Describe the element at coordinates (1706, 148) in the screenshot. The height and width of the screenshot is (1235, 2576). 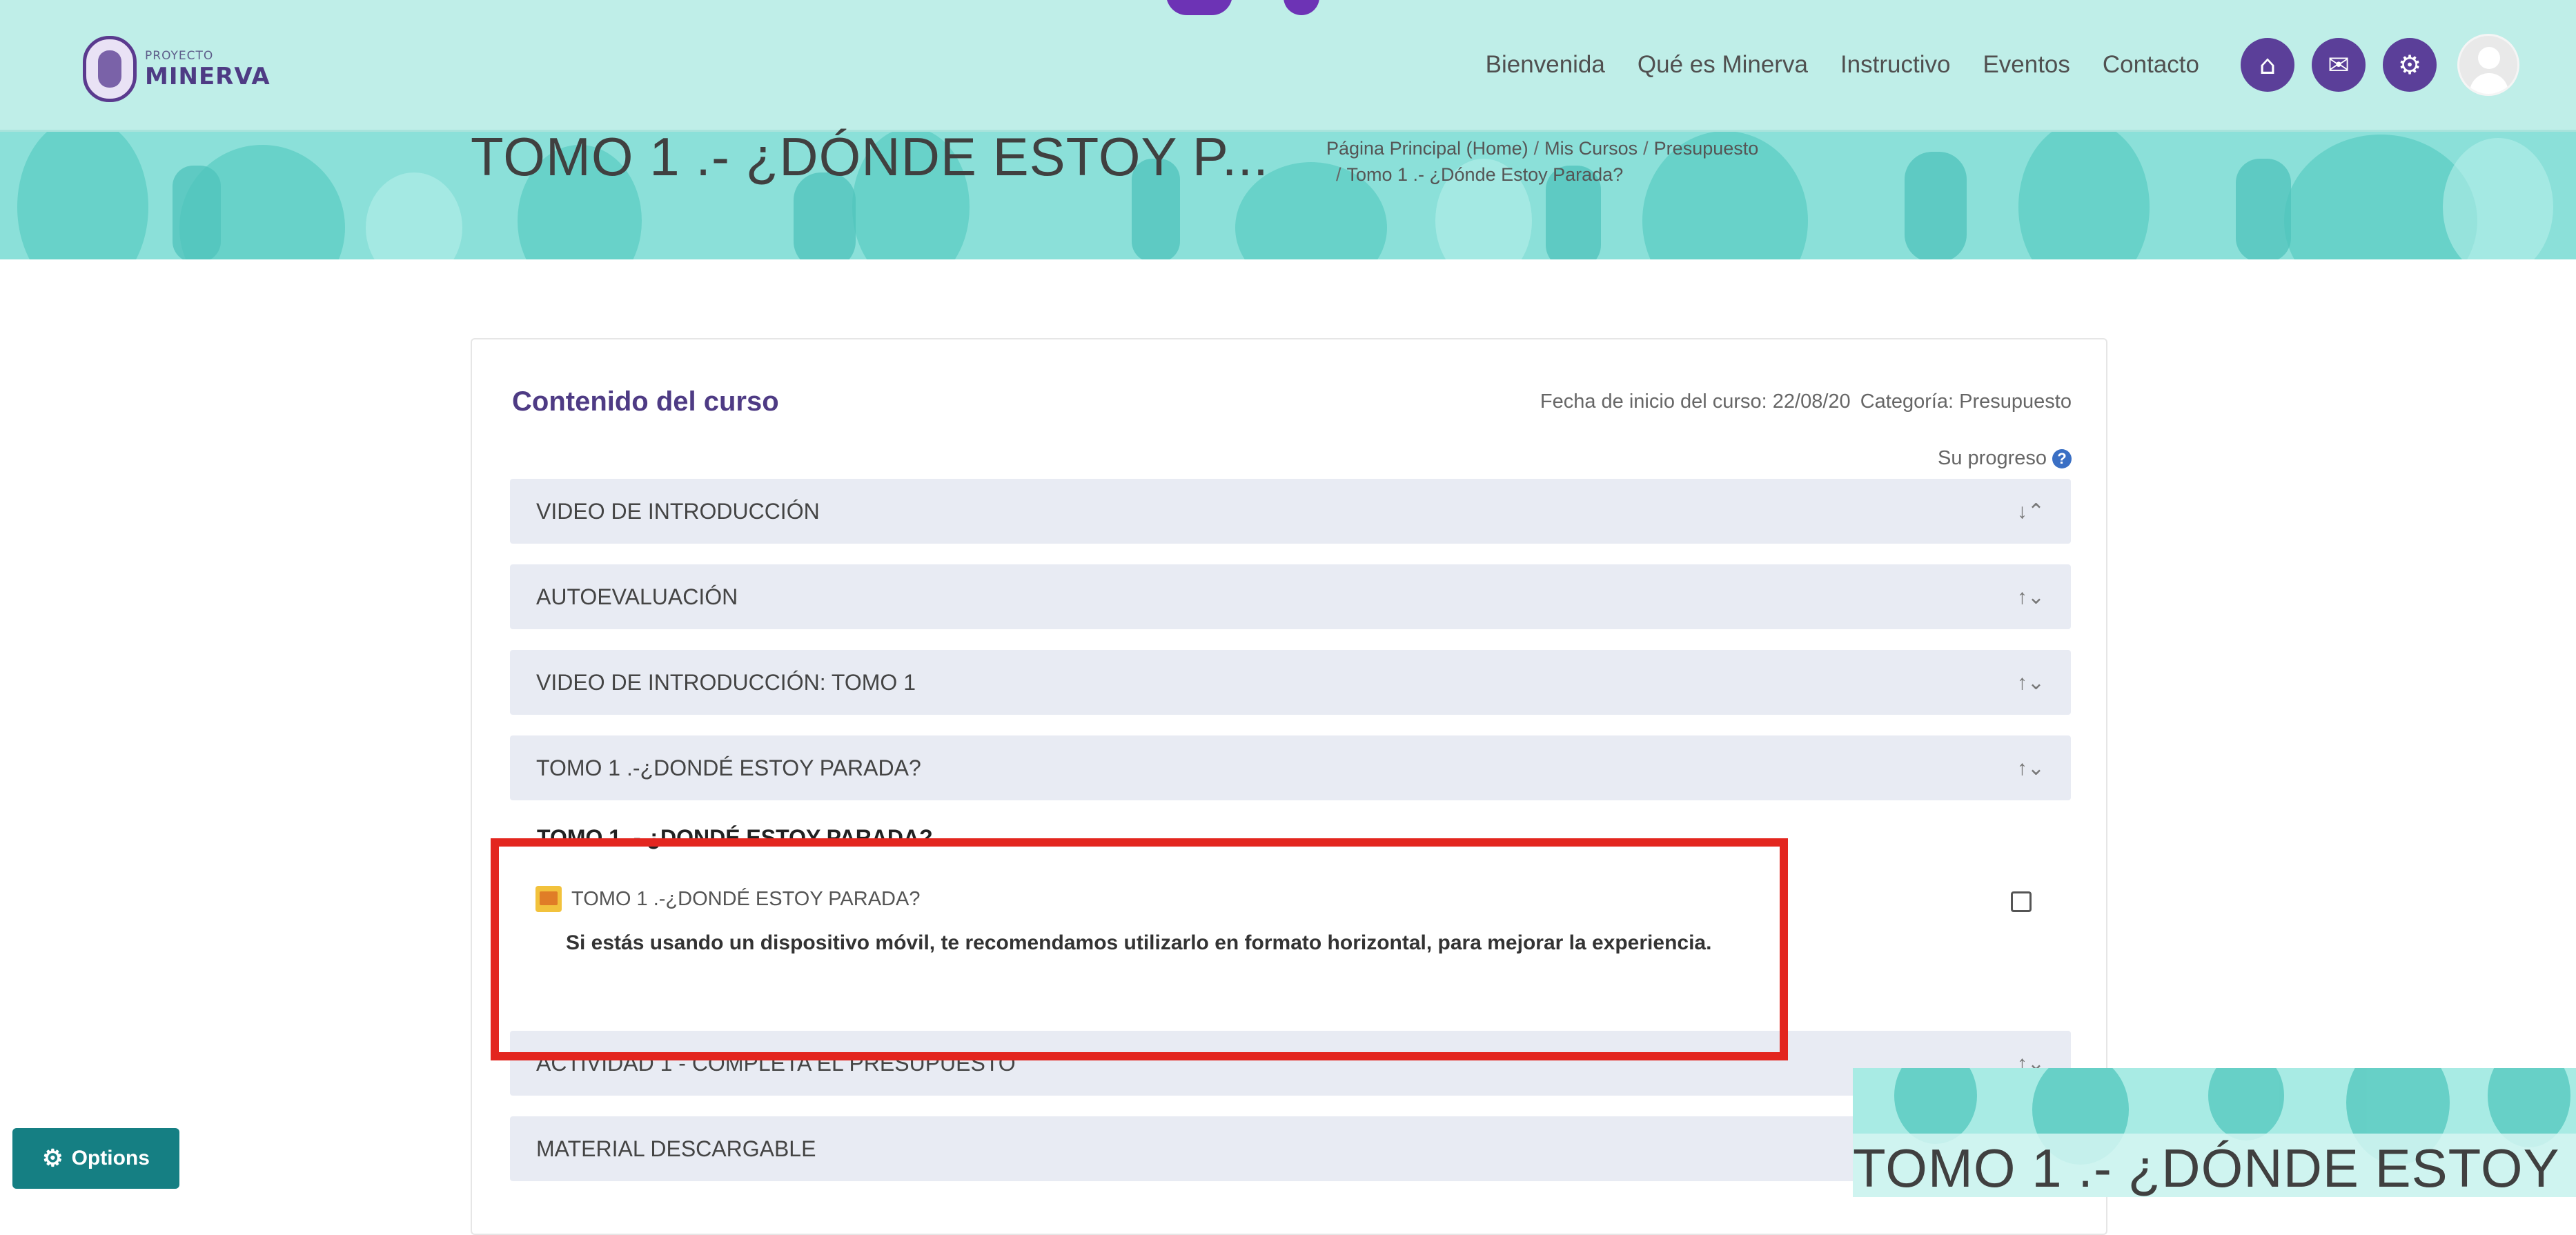
I see `breadcrumb-presupuesto: Presupuesto` at that location.